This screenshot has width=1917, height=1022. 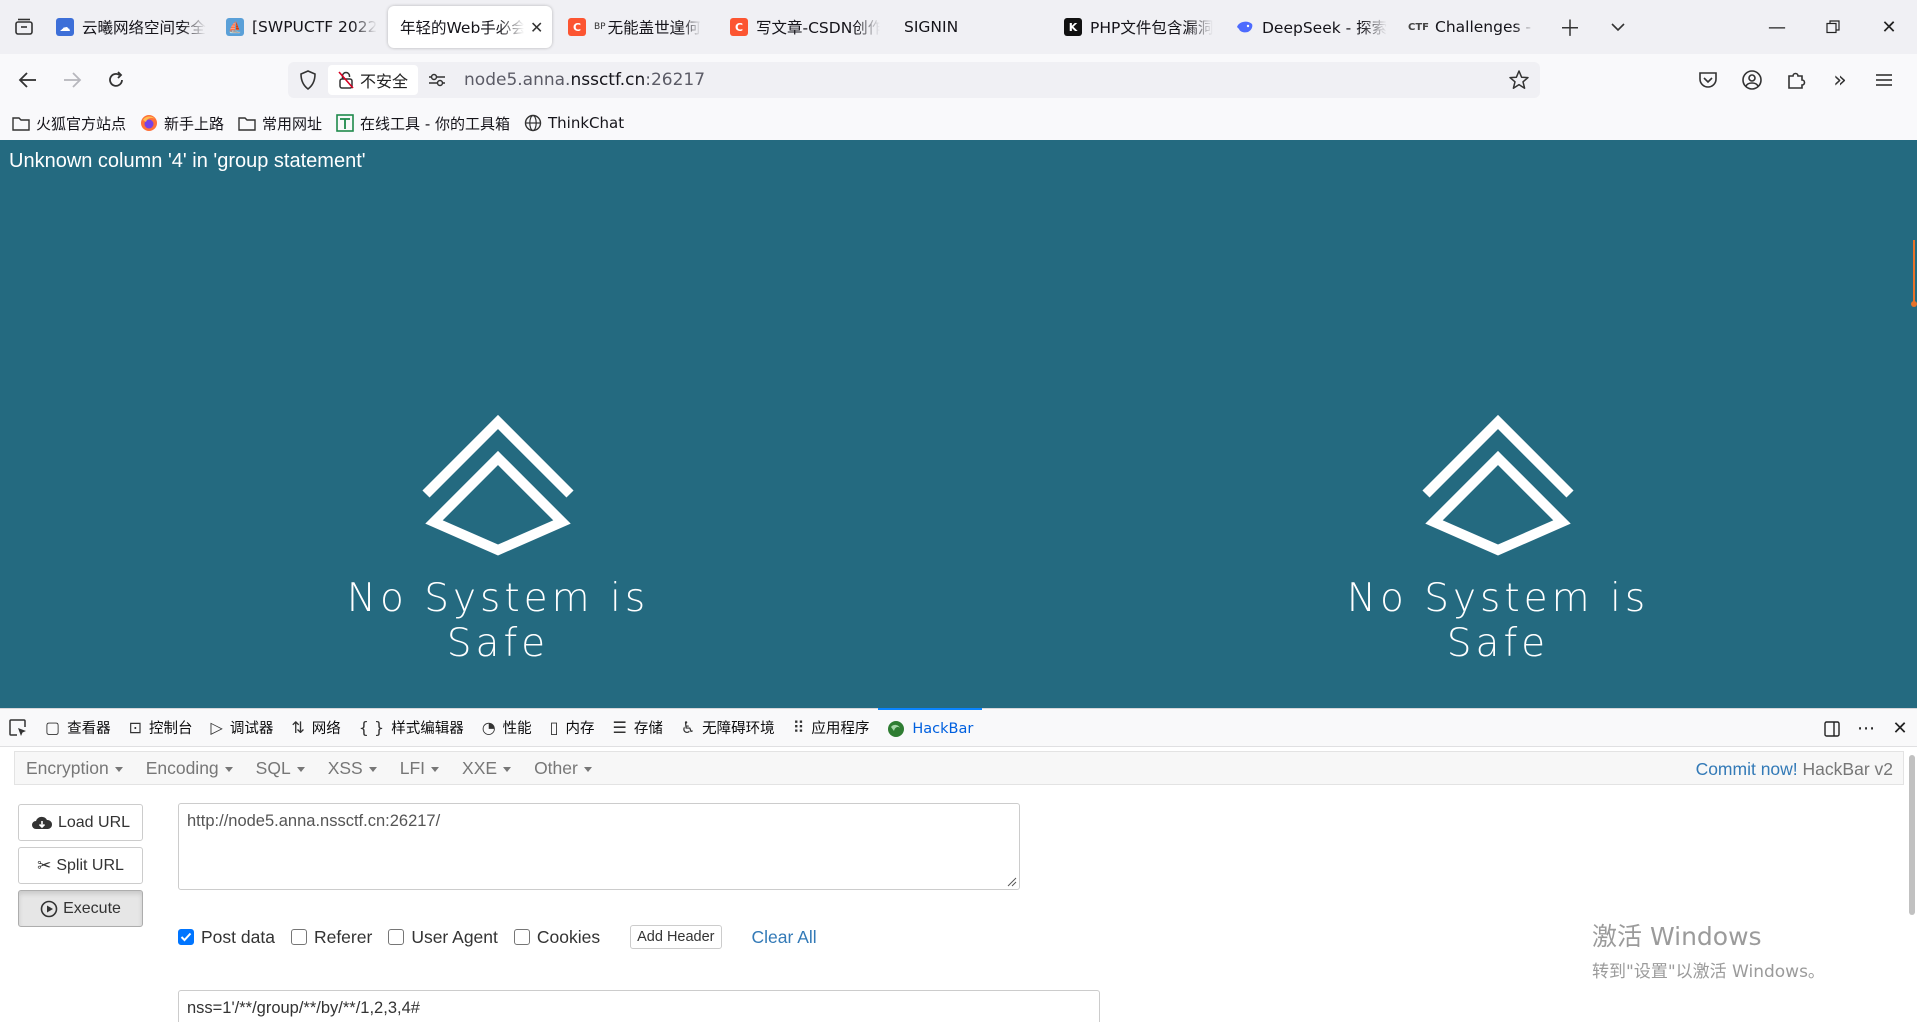 I want to click on account-button, so click(x=1752, y=80).